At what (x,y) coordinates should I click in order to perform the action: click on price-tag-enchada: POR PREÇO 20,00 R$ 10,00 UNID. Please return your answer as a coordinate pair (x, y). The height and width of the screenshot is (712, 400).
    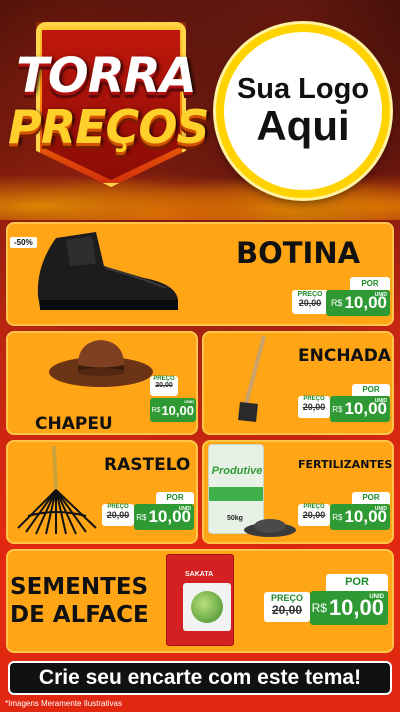
    Looking at the image, I should click on (344, 404).